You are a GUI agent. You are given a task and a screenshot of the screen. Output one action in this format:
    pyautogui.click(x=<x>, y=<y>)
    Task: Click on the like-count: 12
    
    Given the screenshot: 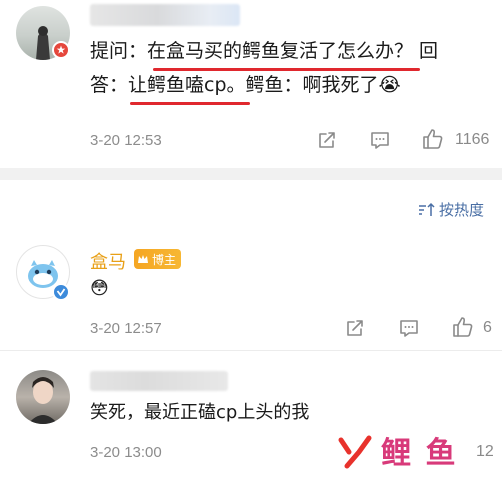 What is the action you would take?
    pyautogui.click(x=485, y=451)
    